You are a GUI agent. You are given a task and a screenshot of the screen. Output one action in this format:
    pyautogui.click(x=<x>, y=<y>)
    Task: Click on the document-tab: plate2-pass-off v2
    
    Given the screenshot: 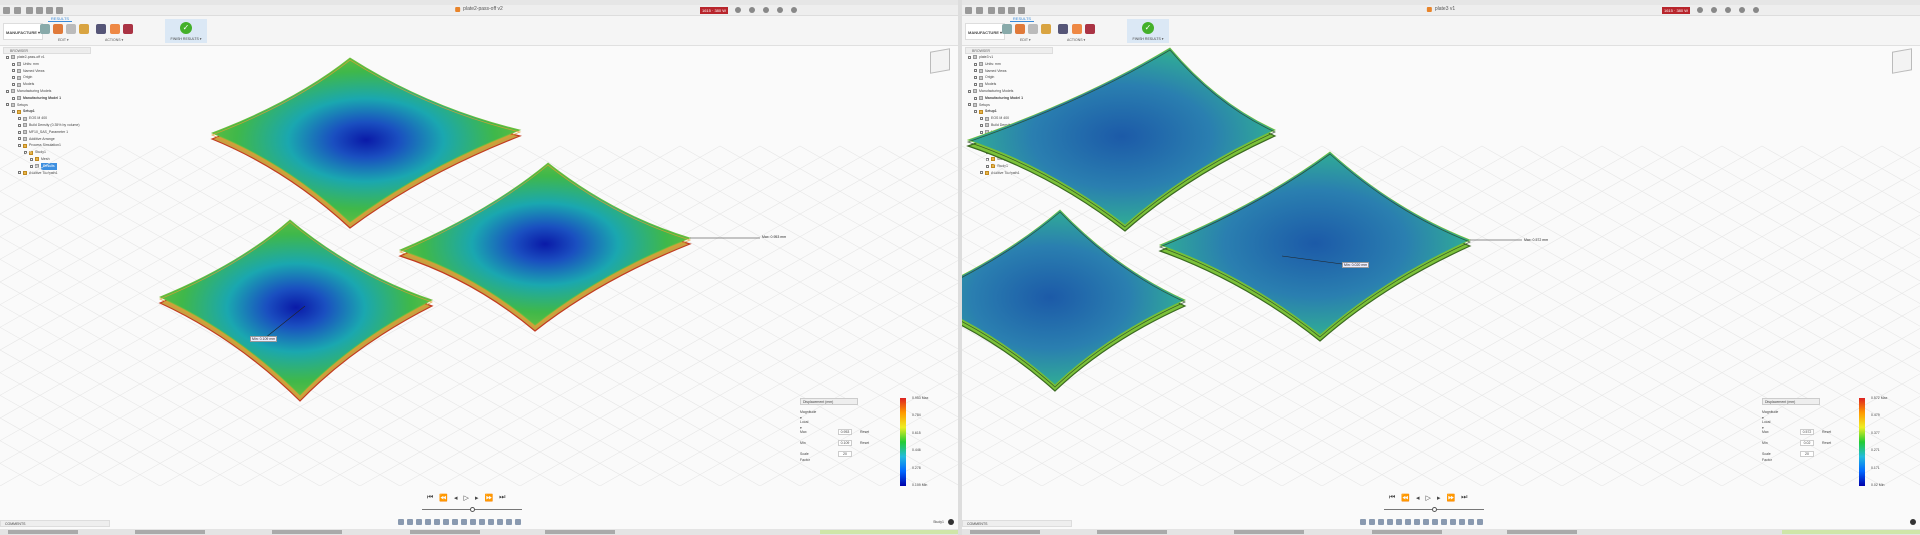 What is the action you would take?
    pyautogui.click(x=479, y=9)
    